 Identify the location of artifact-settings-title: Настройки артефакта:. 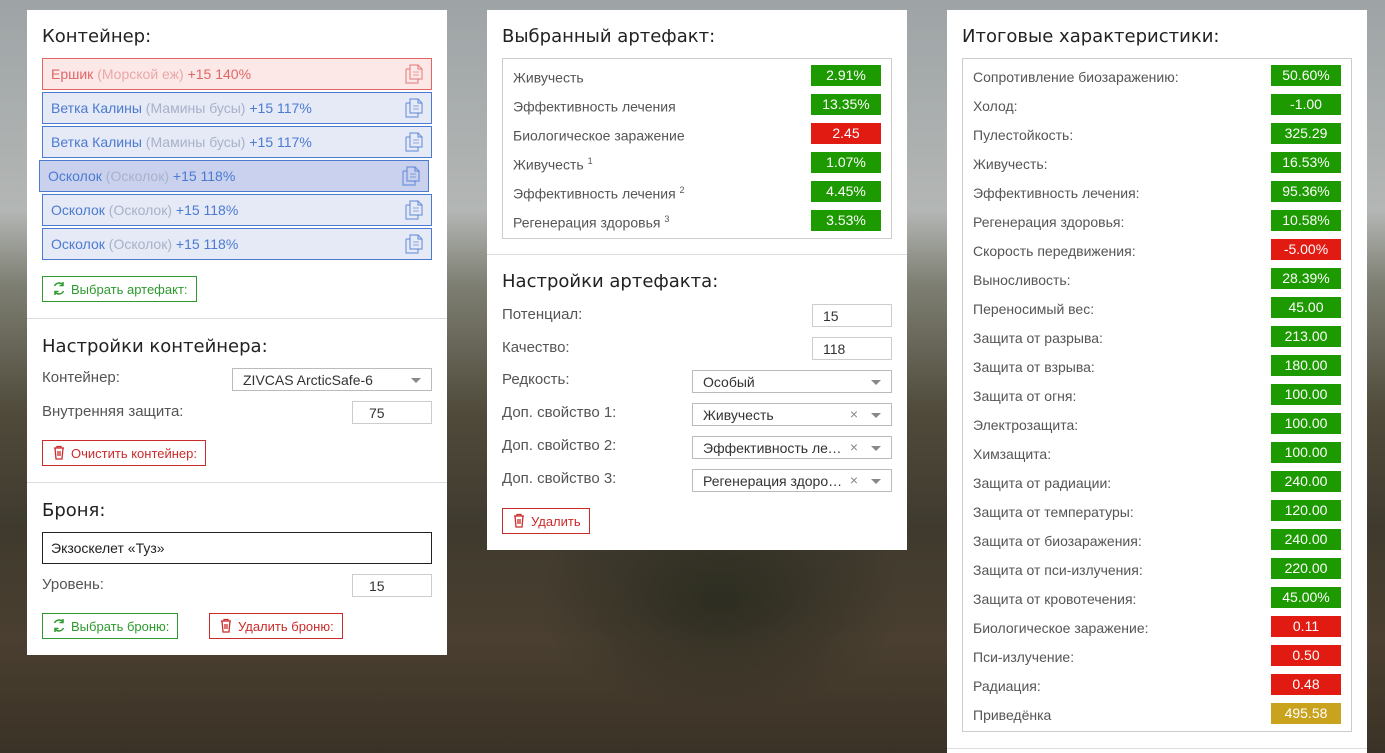
(610, 281).